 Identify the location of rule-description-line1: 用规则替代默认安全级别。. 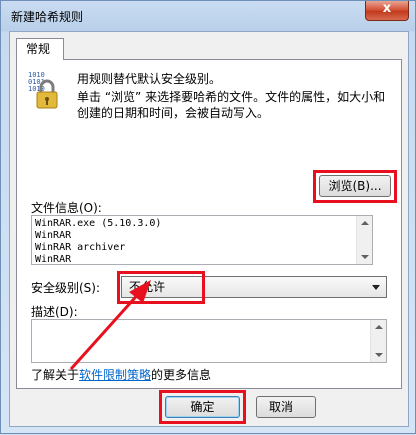
(149, 79).